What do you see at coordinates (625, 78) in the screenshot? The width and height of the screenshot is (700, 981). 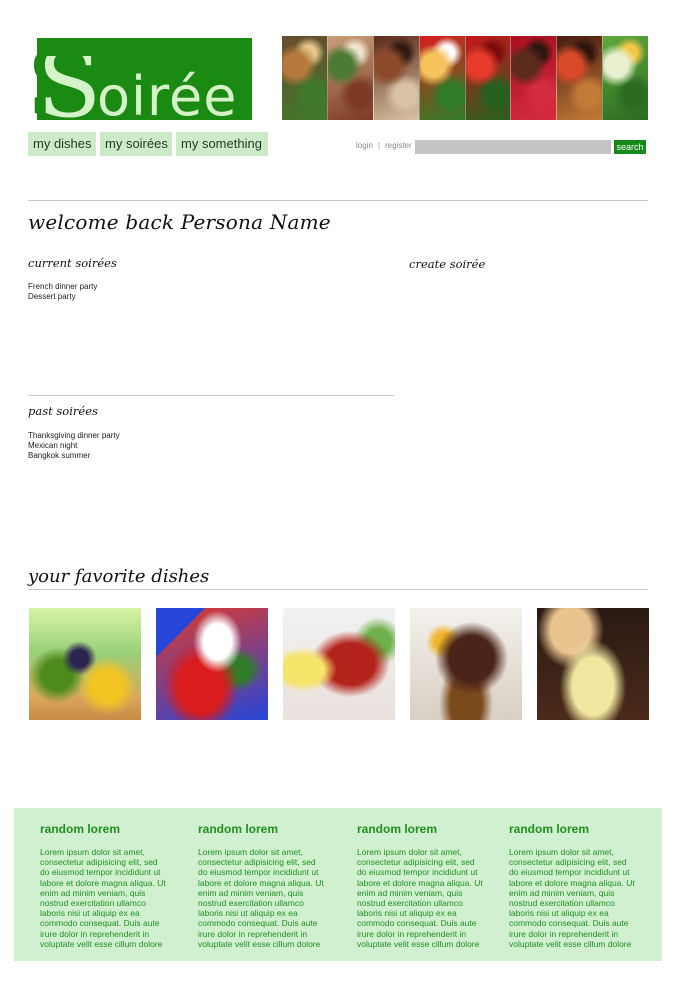 I see `salad-photo` at bounding box center [625, 78].